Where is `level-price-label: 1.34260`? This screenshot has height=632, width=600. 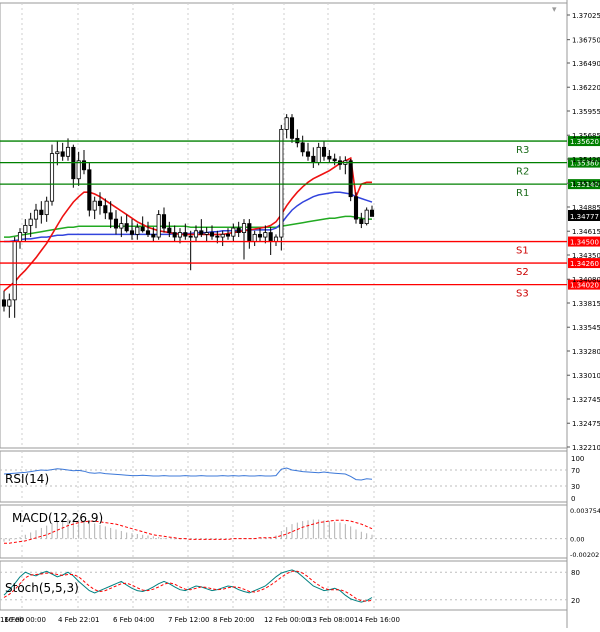 level-price-label: 1.34260 is located at coordinates (584, 264).